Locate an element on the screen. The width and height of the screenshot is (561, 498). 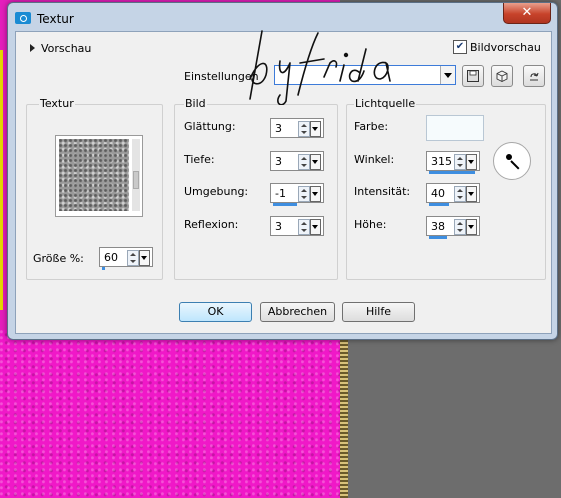
texture-preview is located at coordinates (99, 176).